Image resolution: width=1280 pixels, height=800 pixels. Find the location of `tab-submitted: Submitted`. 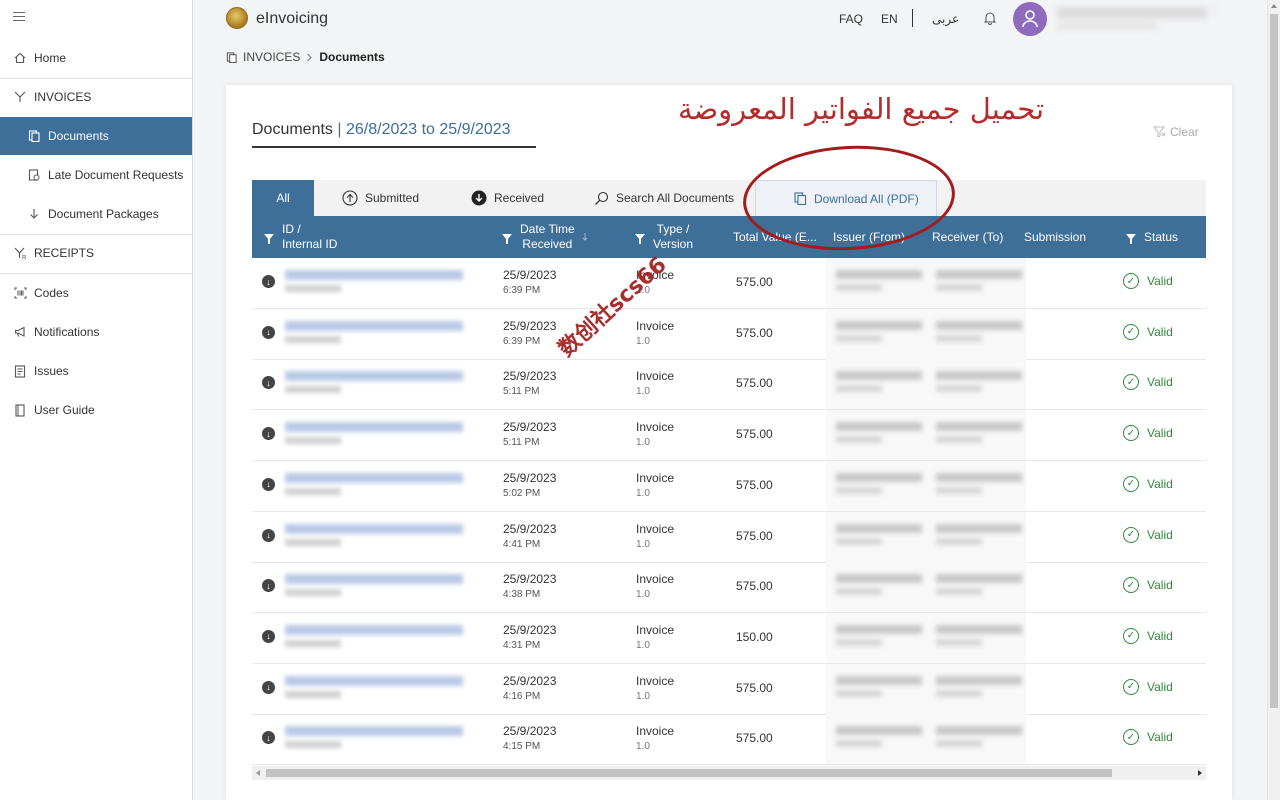

tab-submitted: Submitted is located at coordinates (380, 198).